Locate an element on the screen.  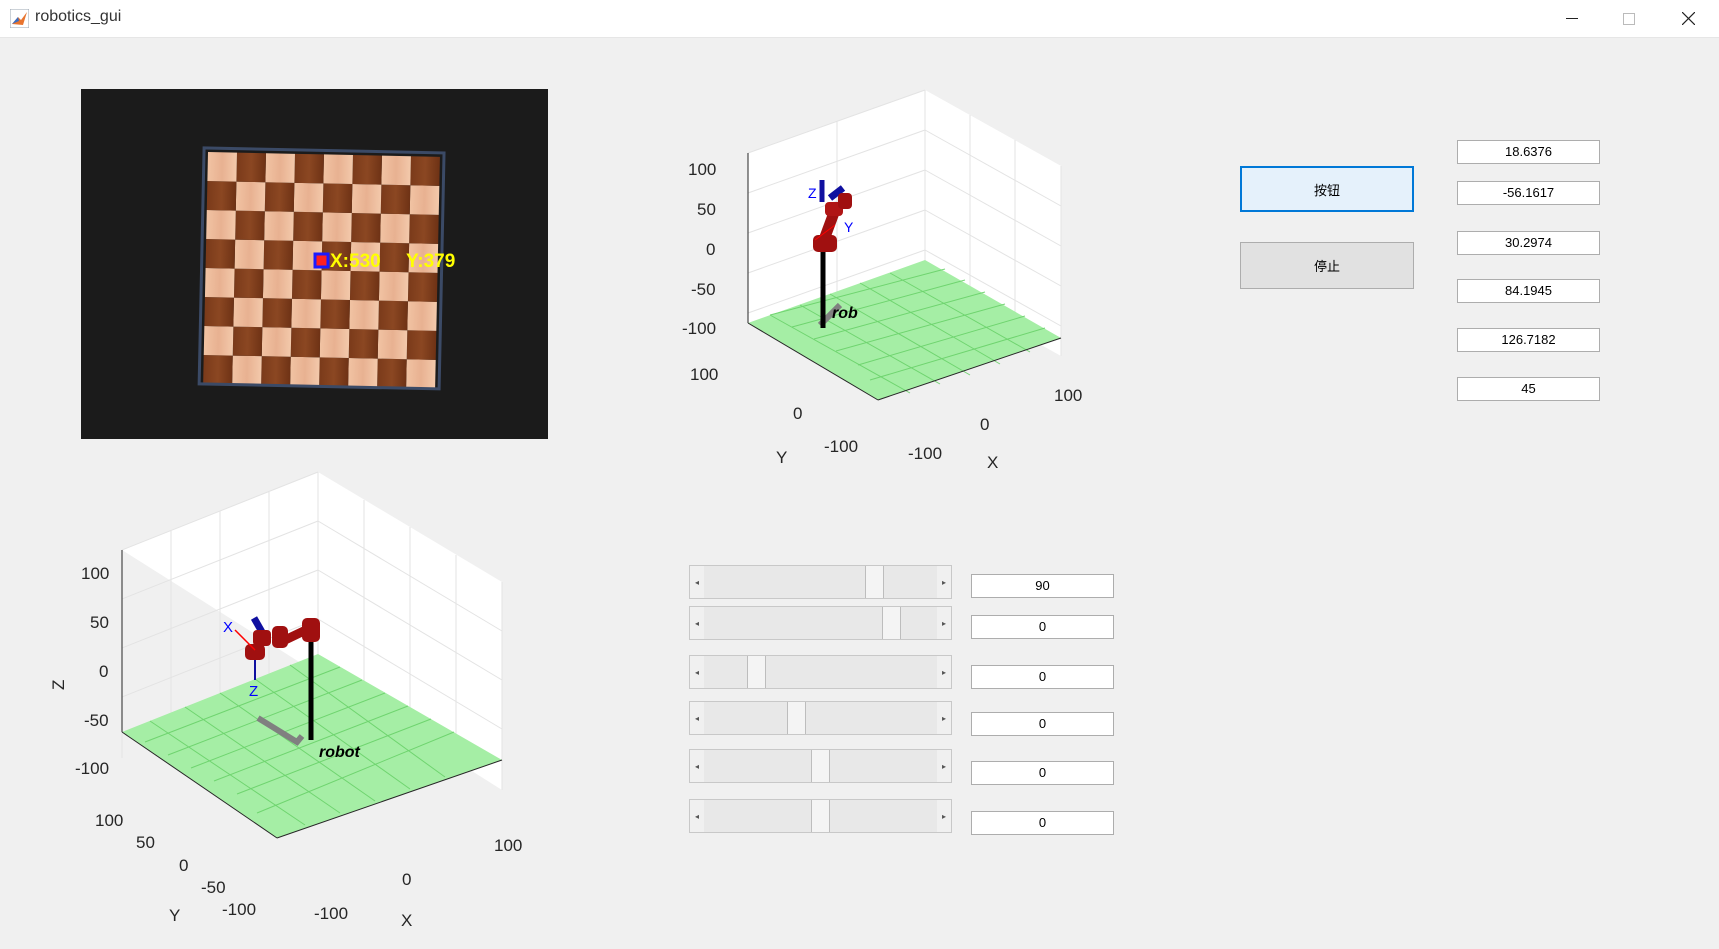
readout-field: 45 is located at coordinates (1528, 389).